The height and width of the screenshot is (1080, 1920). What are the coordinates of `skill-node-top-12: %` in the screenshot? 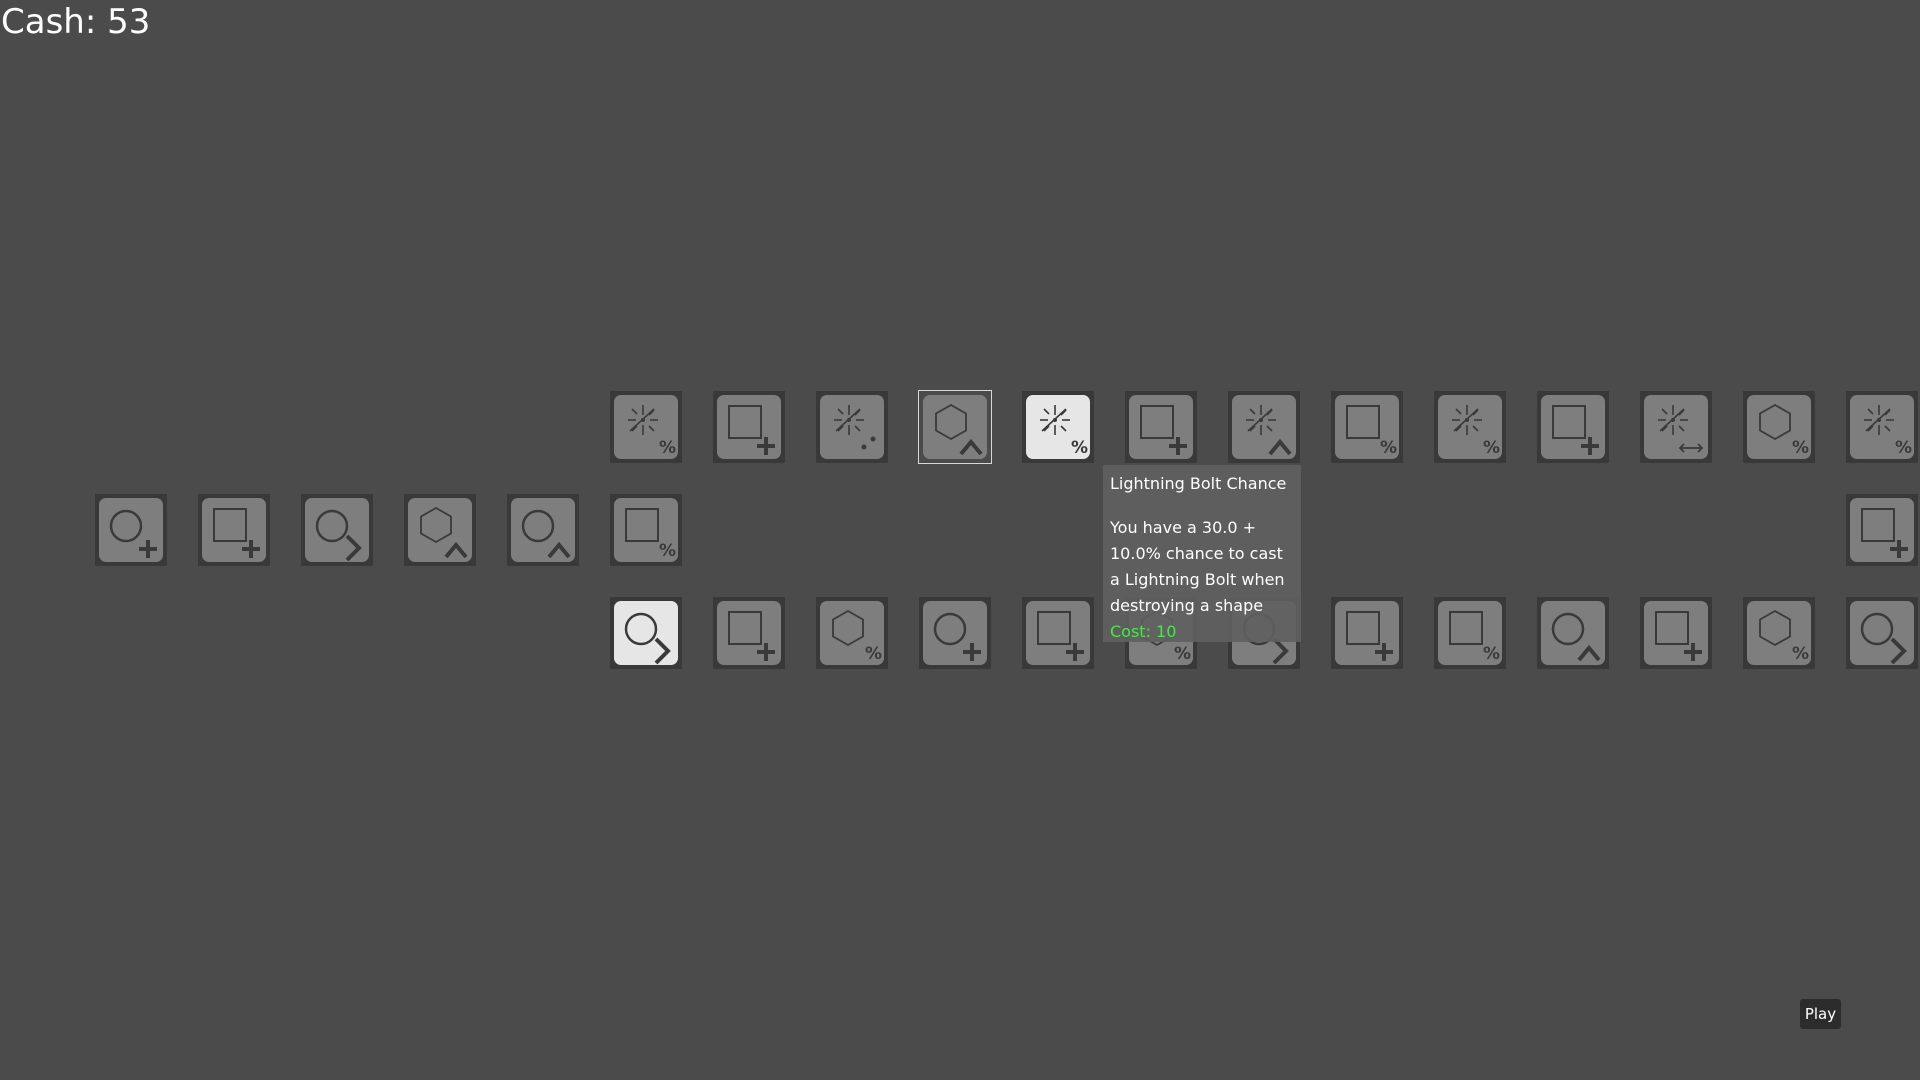 It's located at (1779, 427).